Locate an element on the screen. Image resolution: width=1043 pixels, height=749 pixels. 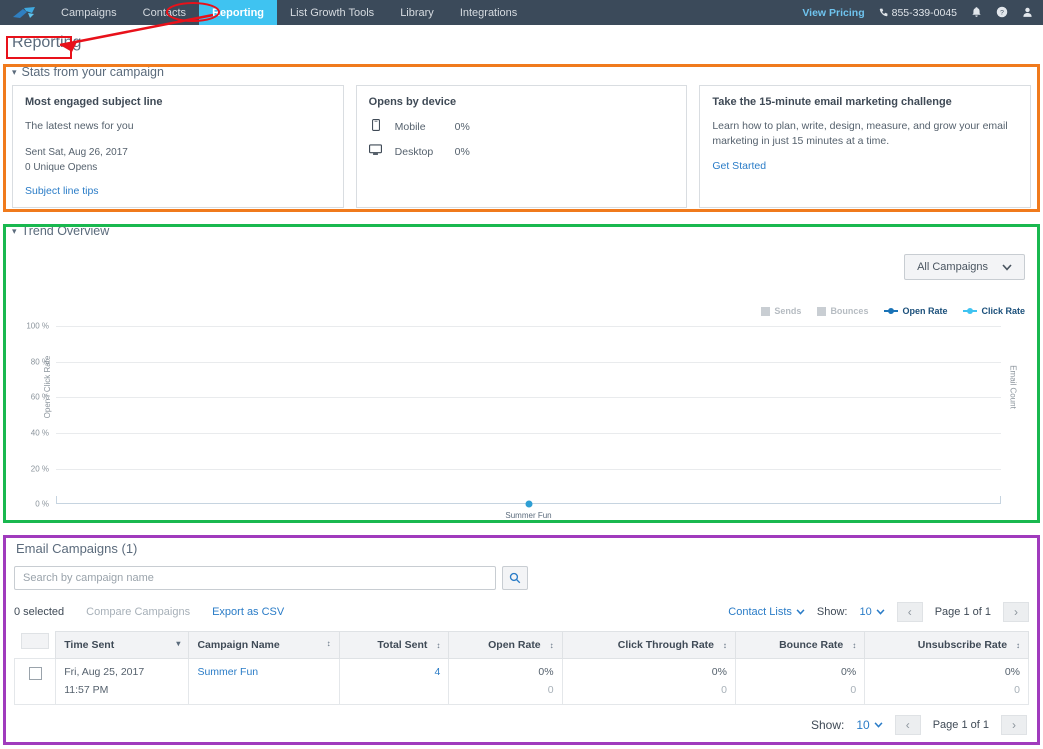
axis-right-cap is located at coordinates (1000, 500).